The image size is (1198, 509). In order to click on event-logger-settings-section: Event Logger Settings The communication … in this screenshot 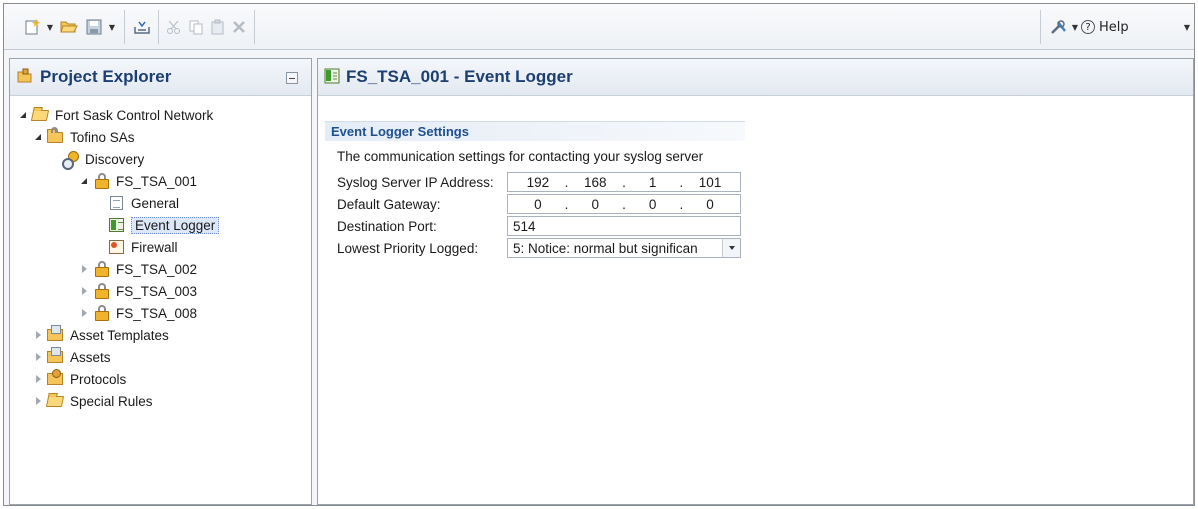, I will do `click(535, 189)`.